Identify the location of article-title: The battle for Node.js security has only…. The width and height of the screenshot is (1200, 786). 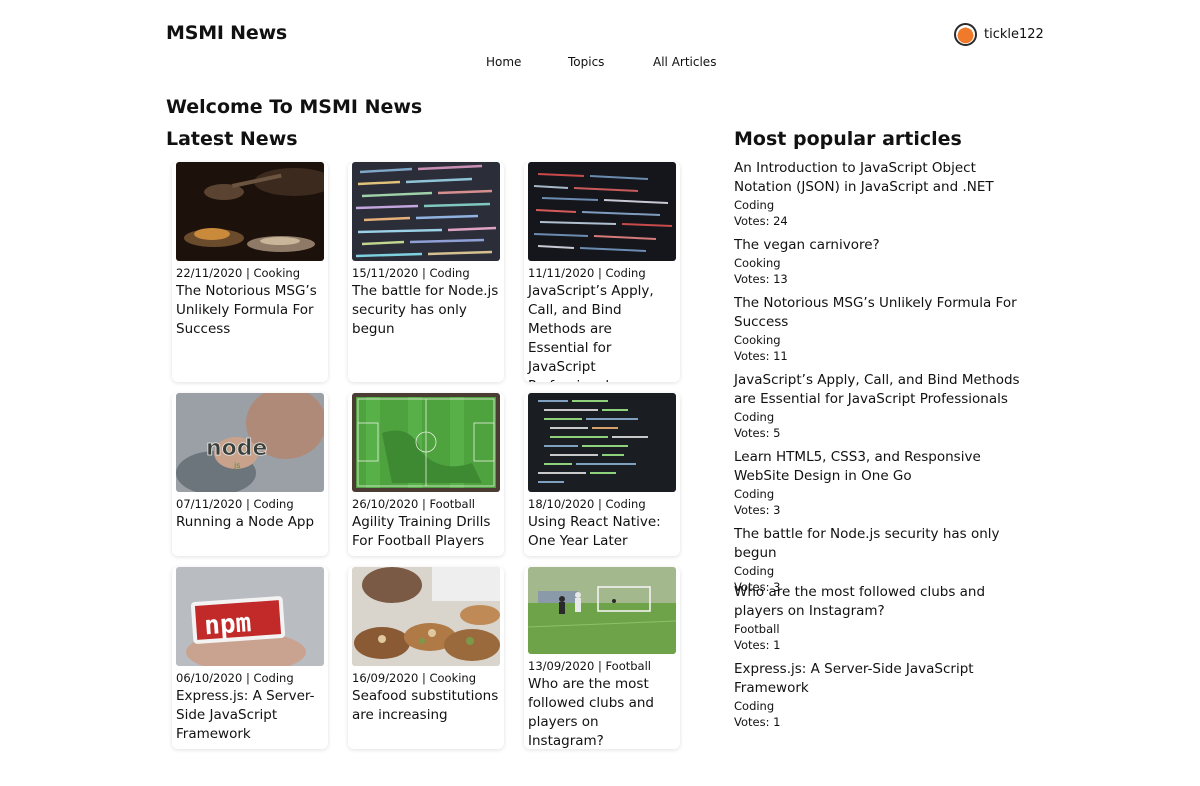
(425, 310).